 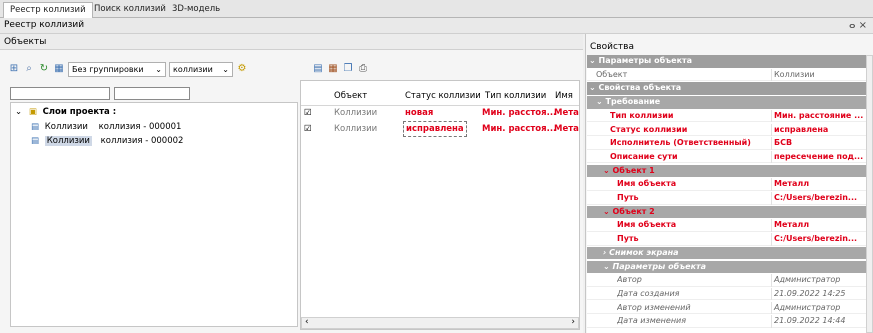 What do you see at coordinates (29, 69) in the screenshot?
I see `find-icon: ⌕` at bounding box center [29, 69].